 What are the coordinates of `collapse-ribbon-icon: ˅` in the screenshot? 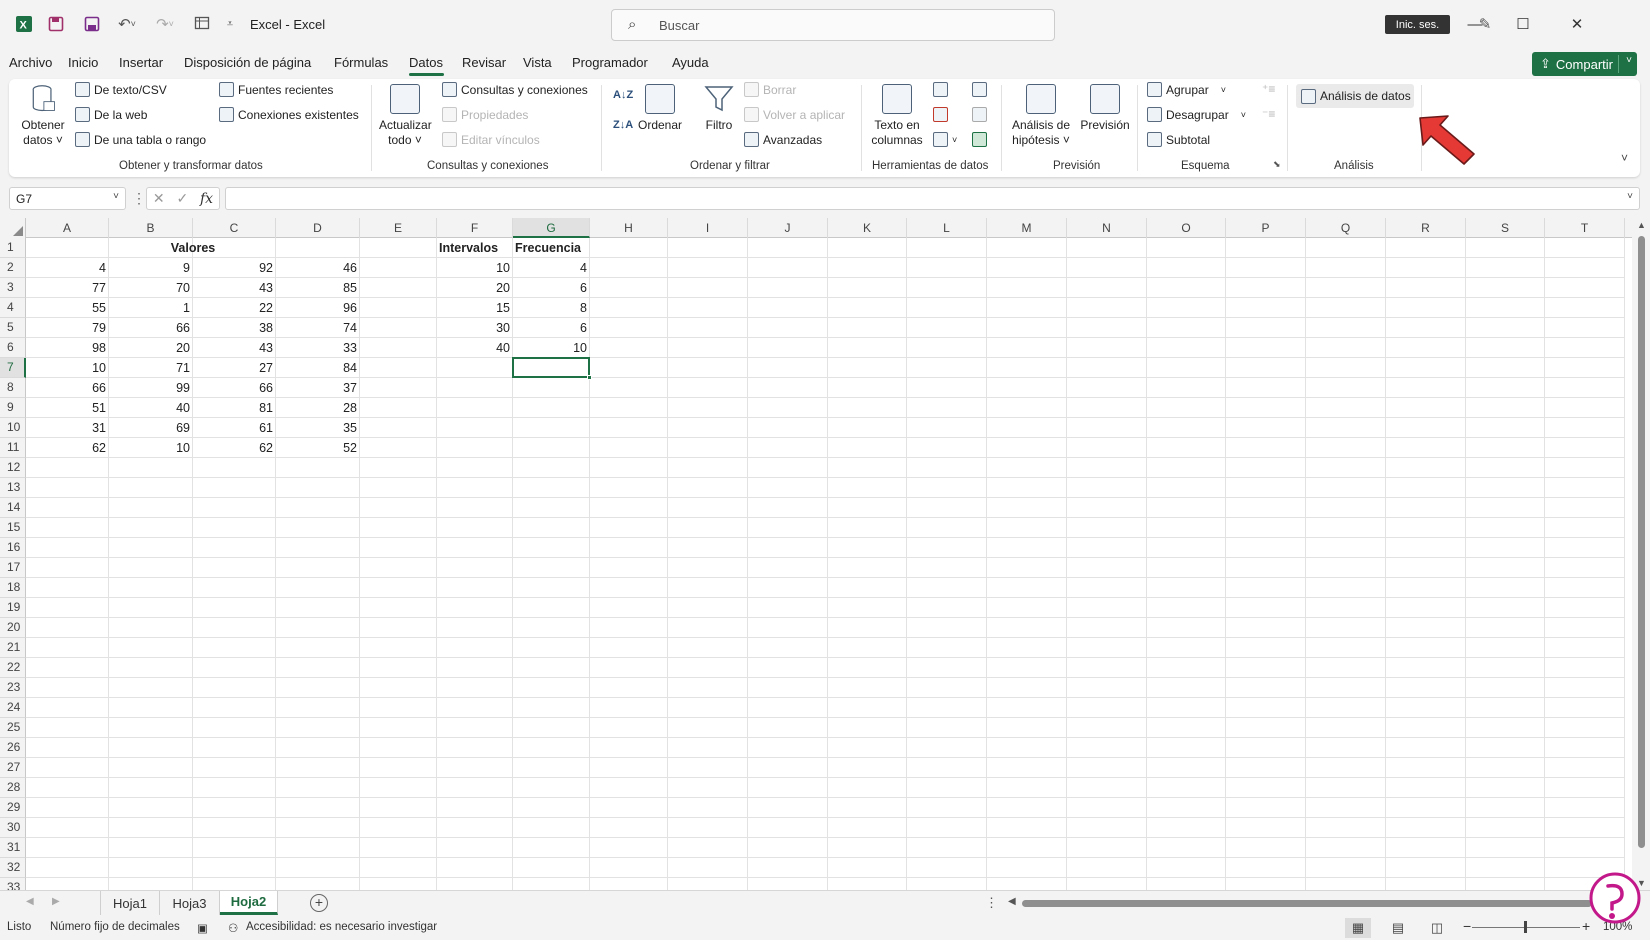 It's located at (1624, 158).